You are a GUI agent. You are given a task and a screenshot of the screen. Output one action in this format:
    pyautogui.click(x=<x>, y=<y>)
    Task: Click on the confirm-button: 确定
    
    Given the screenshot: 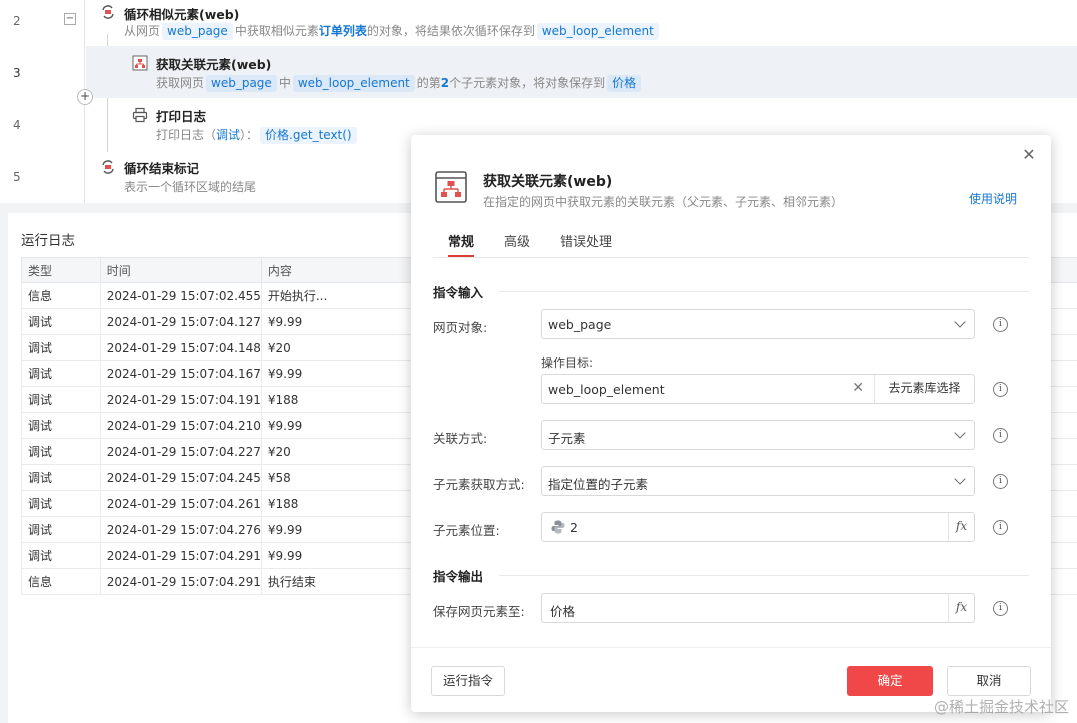 What is the action you would take?
    pyautogui.click(x=890, y=681)
    